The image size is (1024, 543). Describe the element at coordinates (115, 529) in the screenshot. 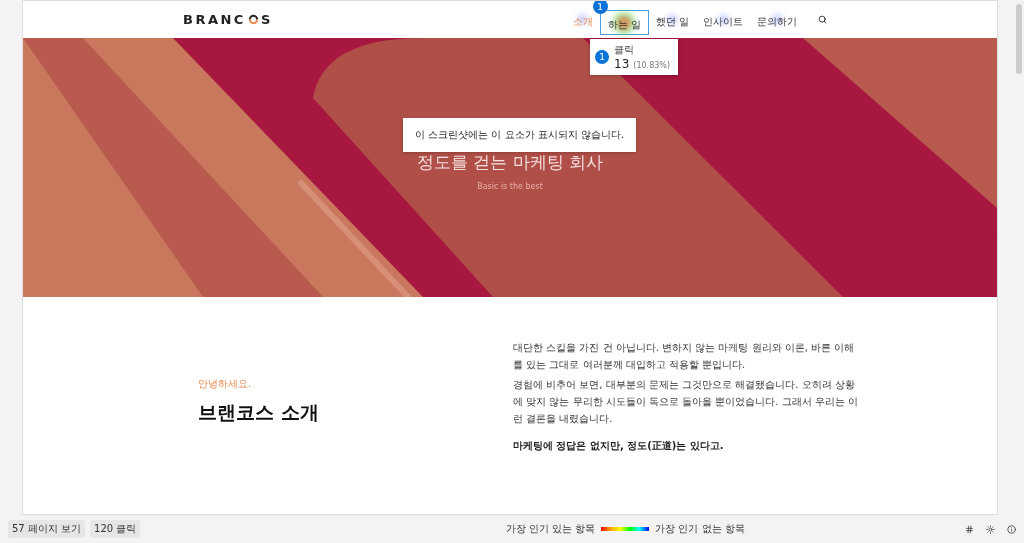

I see `clicks-chip: 120 클릭` at that location.